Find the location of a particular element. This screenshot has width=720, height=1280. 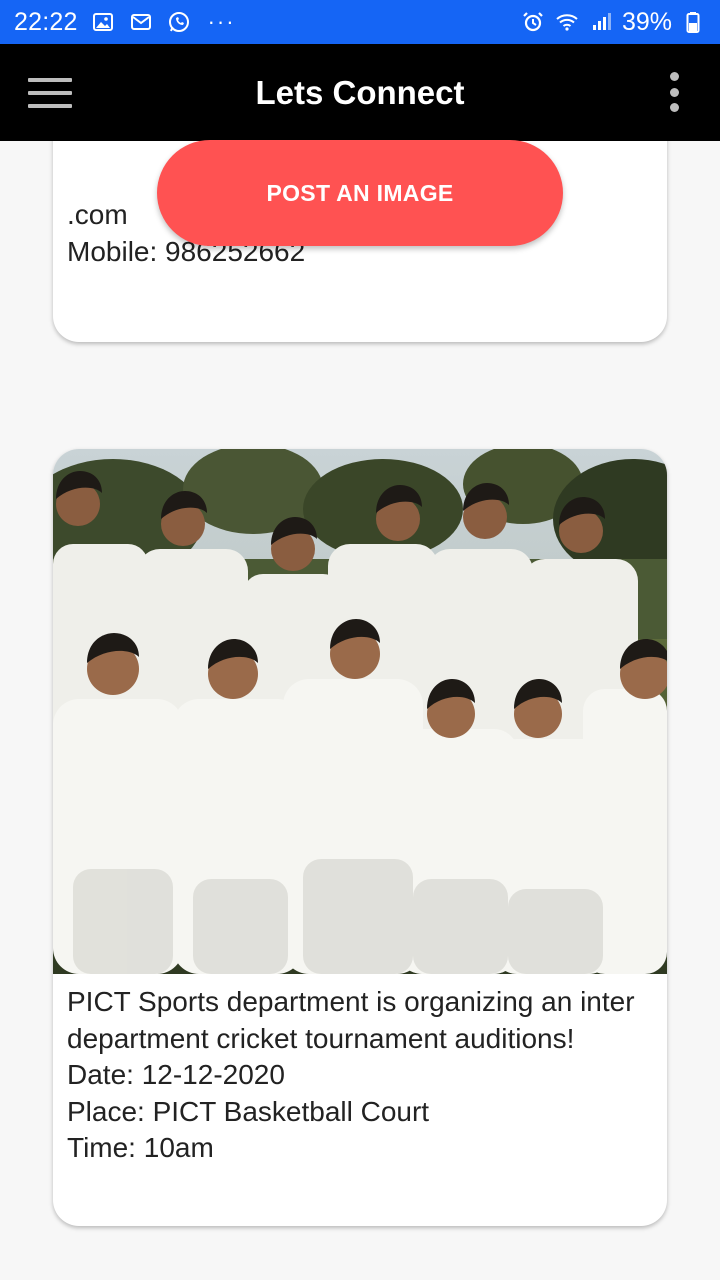

mail-icon is located at coordinates (141, 22).